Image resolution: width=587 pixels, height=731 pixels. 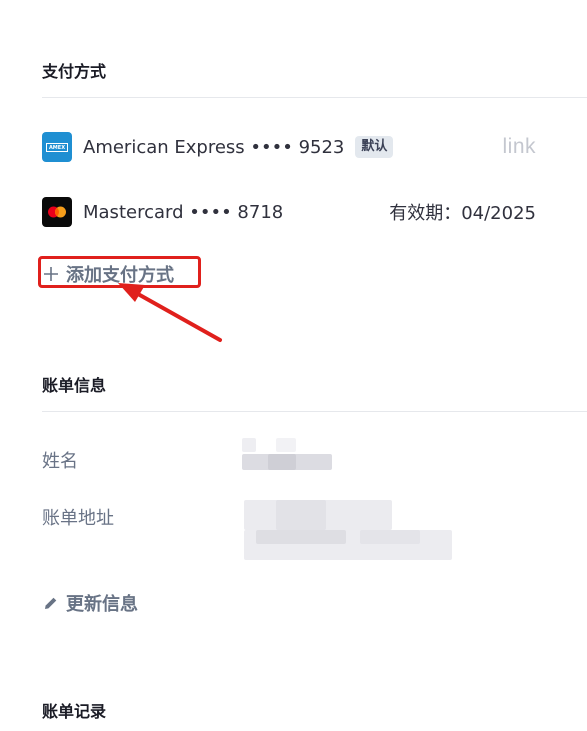 What do you see at coordinates (462, 213) in the screenshot?
I see `card-expiry: 有效期：04/2025` at bounding box center [462, 213].